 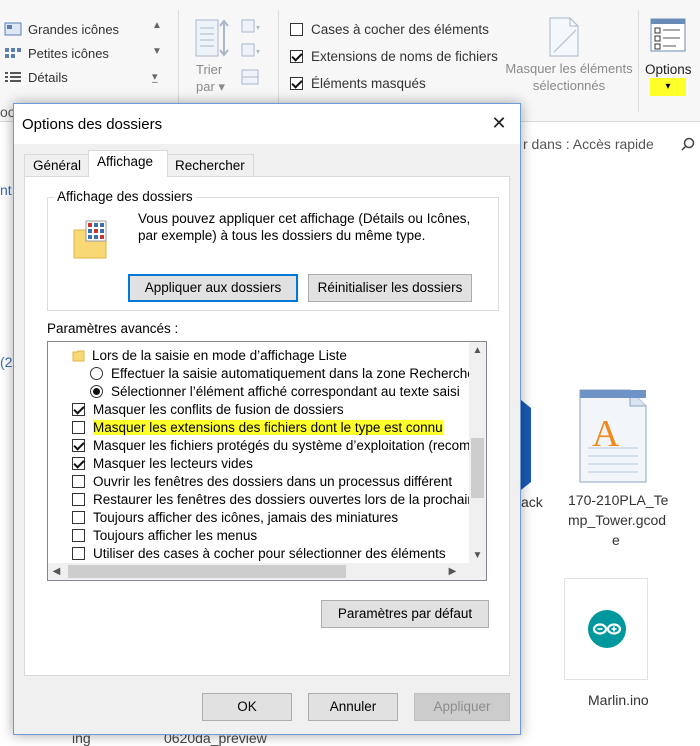 I want to click on horizontal-scrollbar: ◀ ▶, so click(x=267, y=571).